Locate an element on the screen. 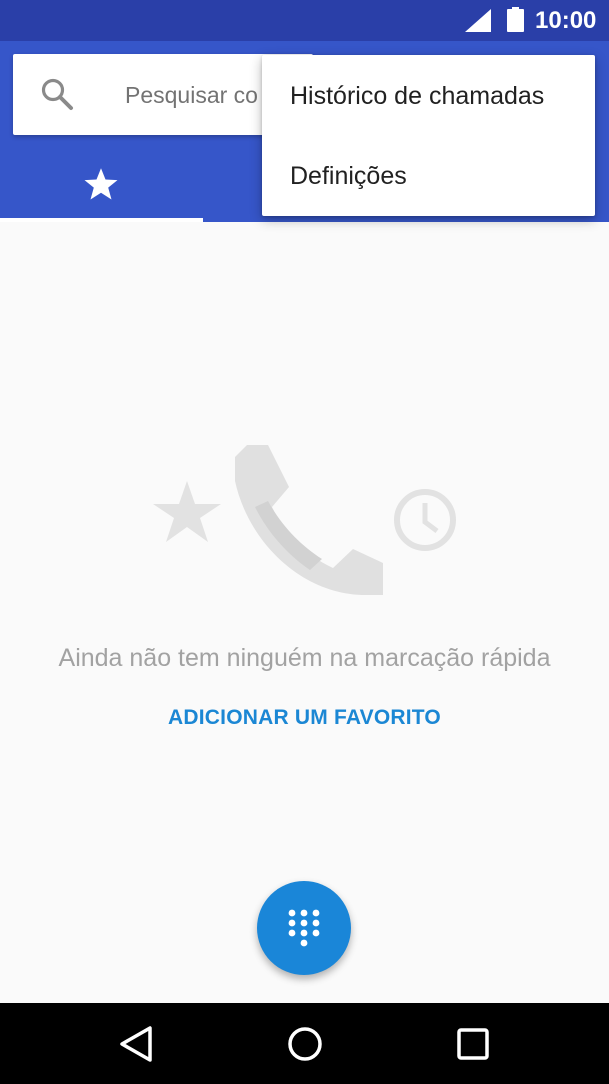 This screenshot has width=609, height=1084. dialpad-icon is located at coordinates (304, 928).